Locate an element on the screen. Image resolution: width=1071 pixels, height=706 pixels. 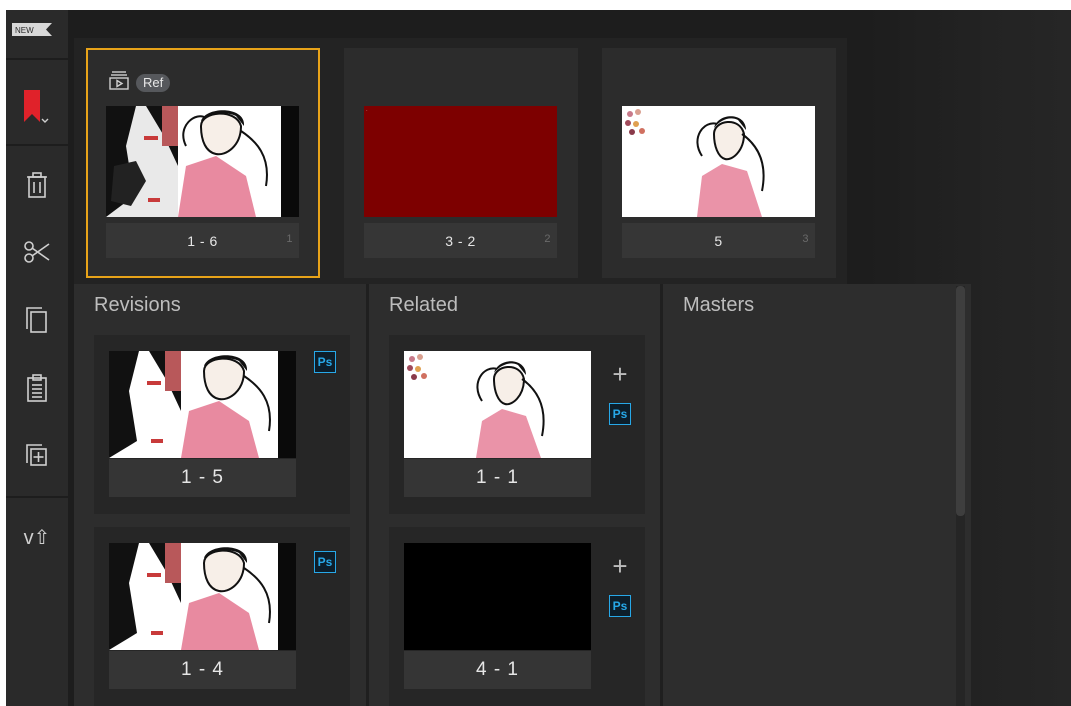
related-label: 4 - 1 is located at coordinates (497, 670).